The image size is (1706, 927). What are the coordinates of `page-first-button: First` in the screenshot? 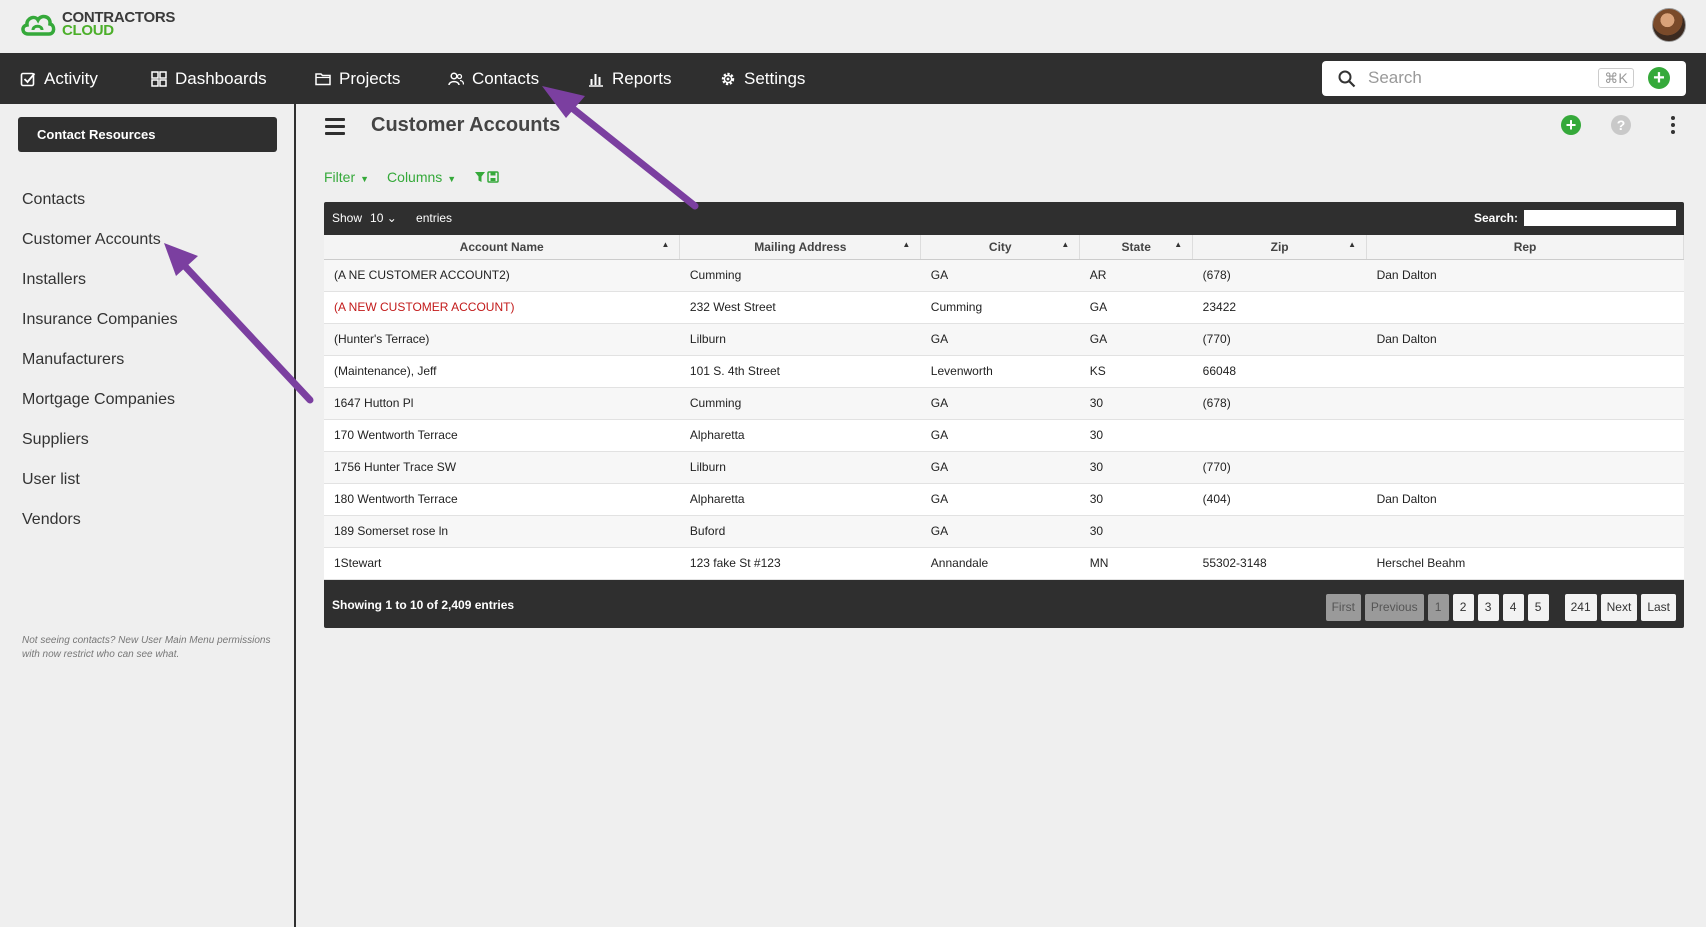 It's located at (1343, 607).